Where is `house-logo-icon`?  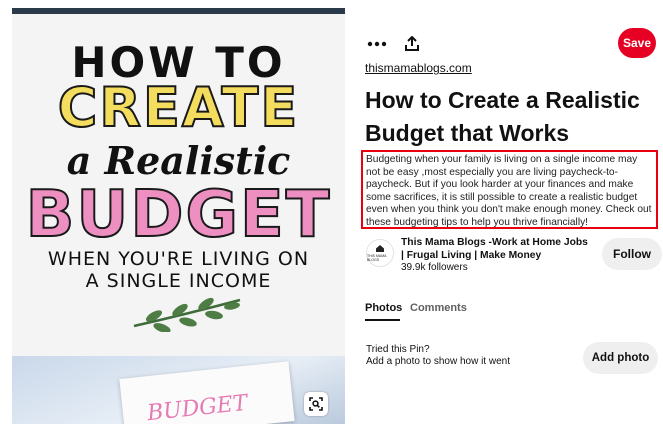 house-logo-icon is located at coordinates (380, 248).